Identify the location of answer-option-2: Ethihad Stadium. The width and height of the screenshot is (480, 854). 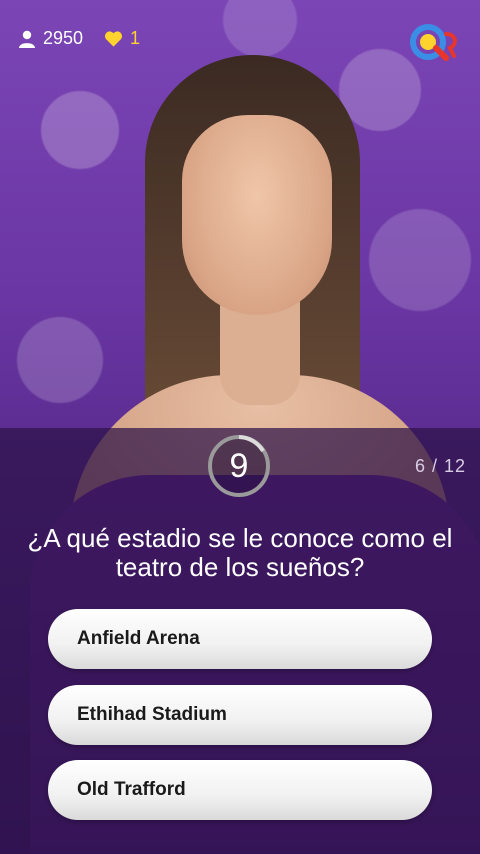
(240, 715).